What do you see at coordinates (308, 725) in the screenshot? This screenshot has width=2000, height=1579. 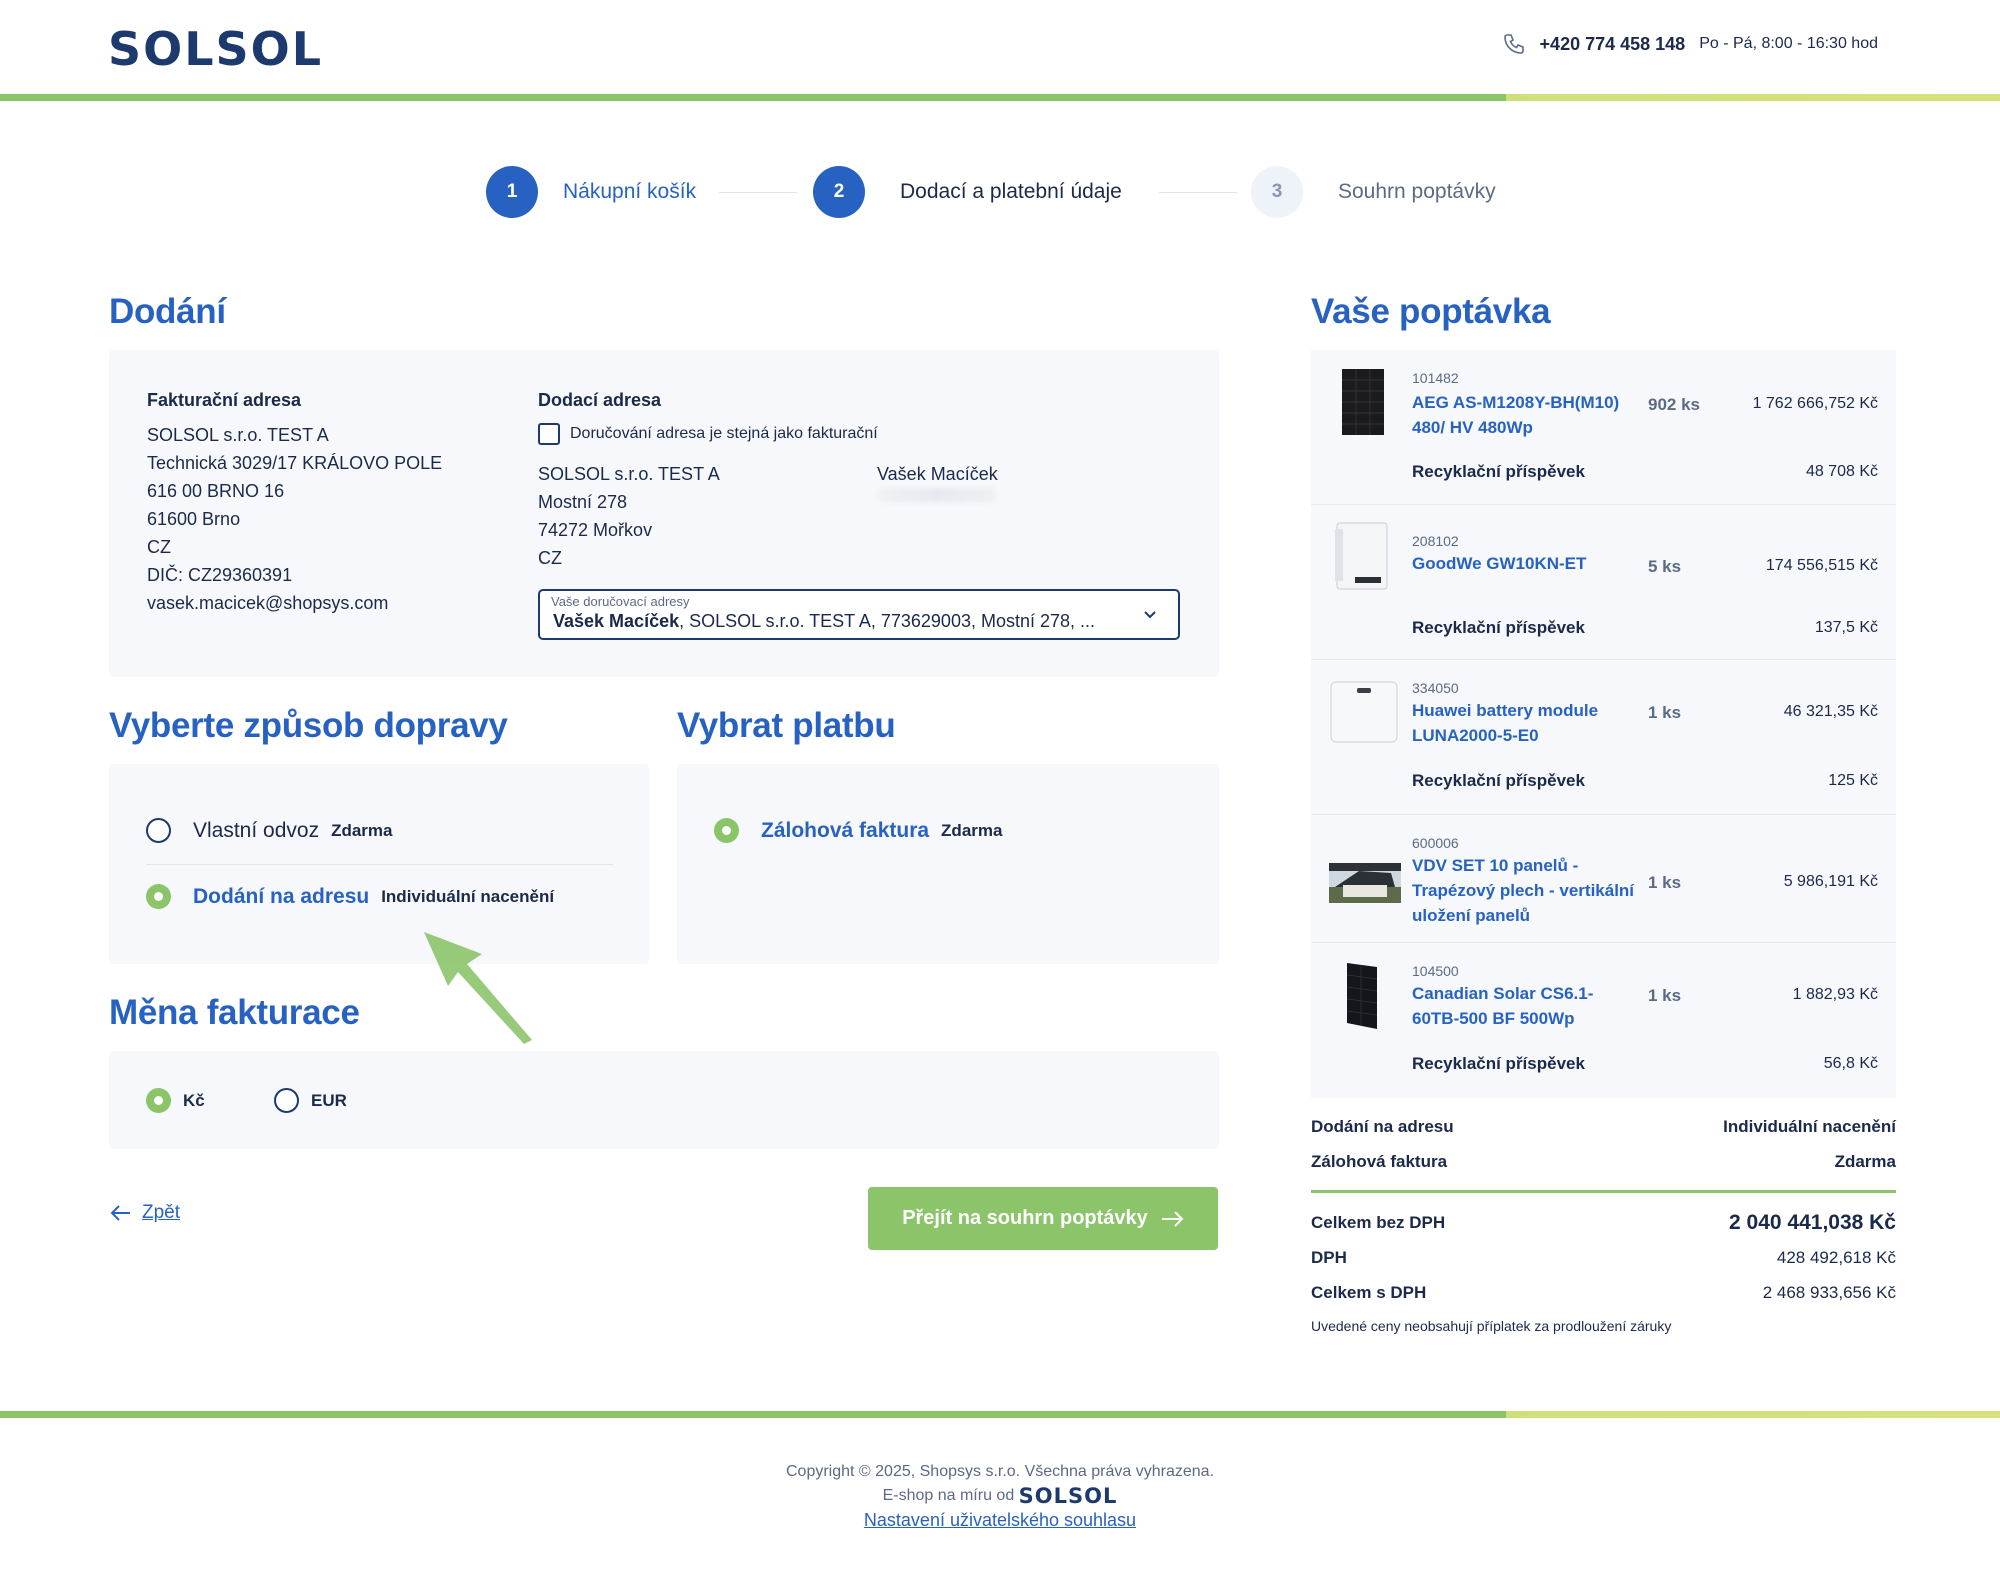 I see `transport-heading: Vyberte způsob dopravy` at bounding box center [308, 725].